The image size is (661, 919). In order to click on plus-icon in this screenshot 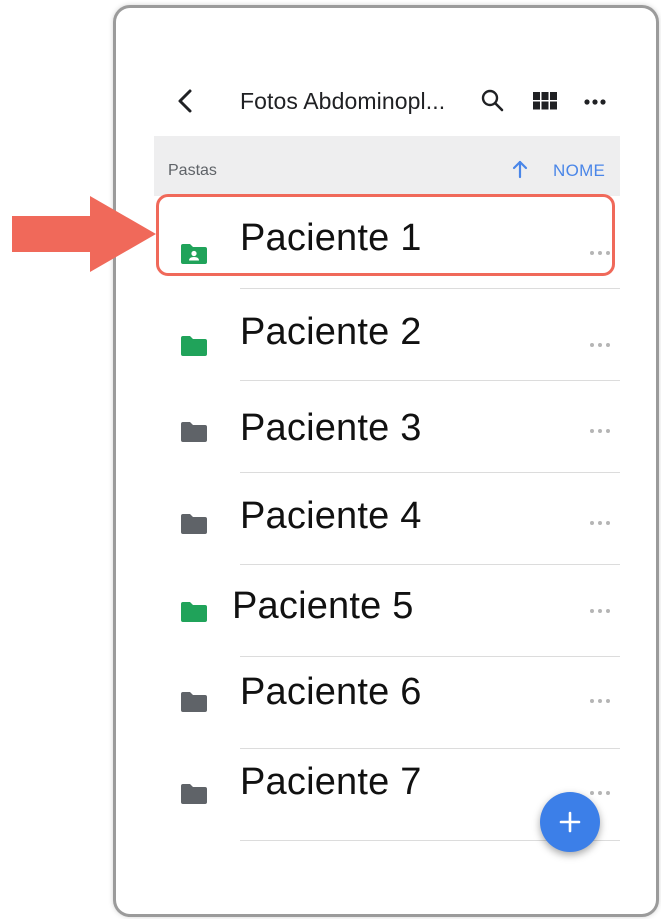, I will do `click(570, 822)`.